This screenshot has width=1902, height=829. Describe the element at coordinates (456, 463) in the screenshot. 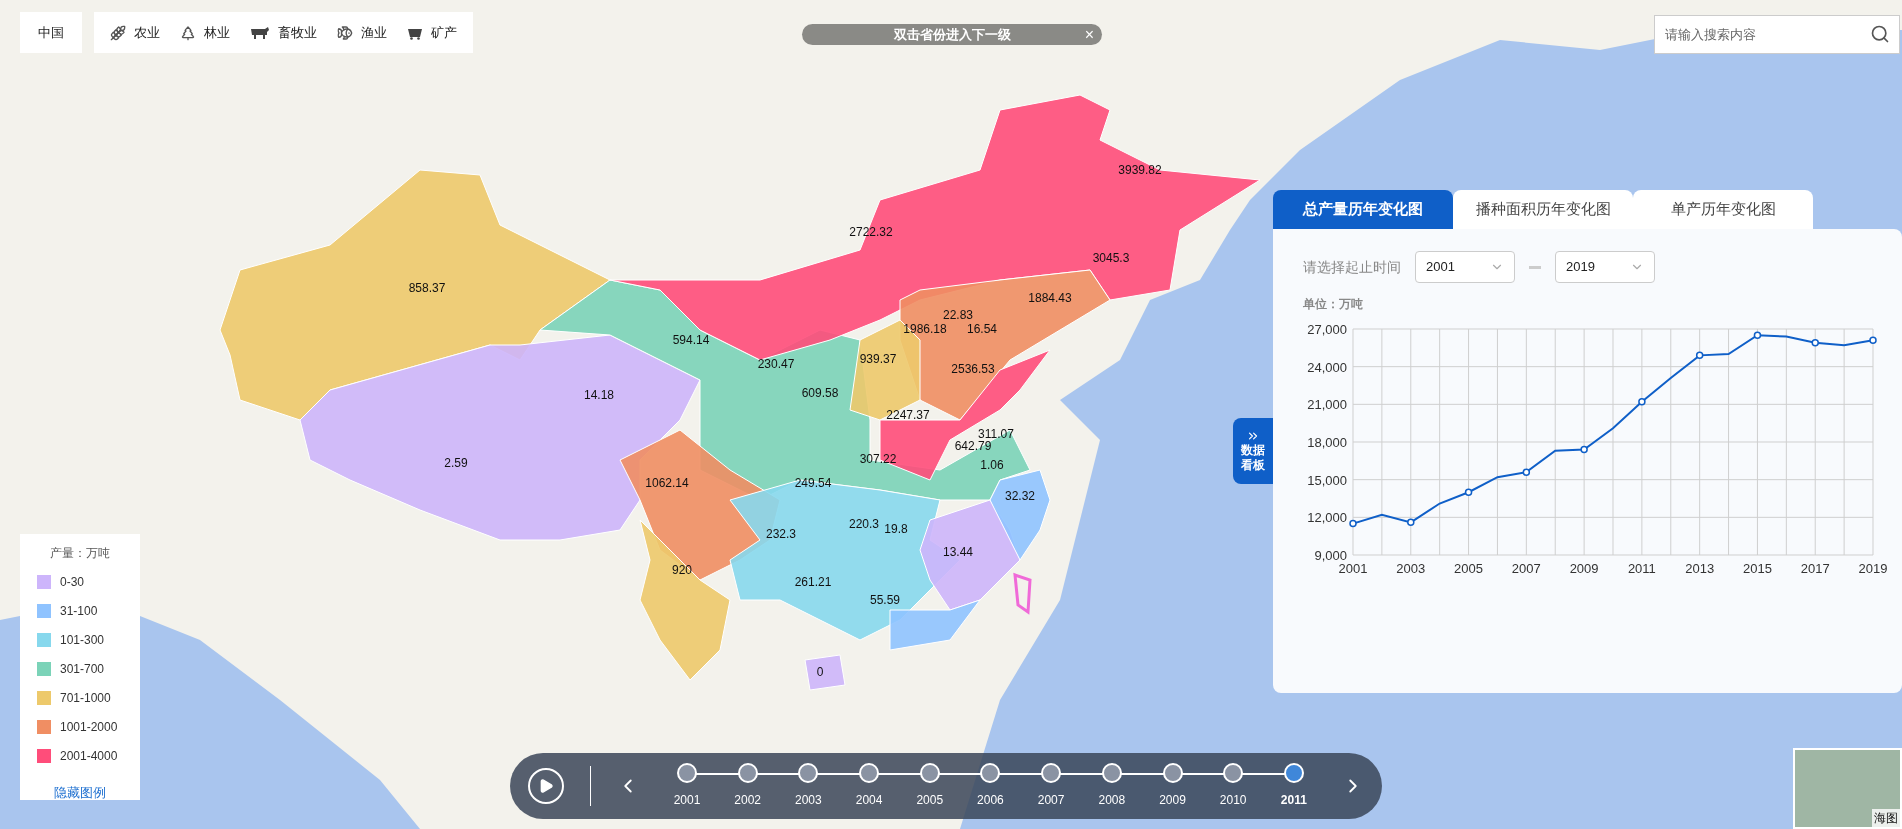

I see `province-value: 2.59` at that location.